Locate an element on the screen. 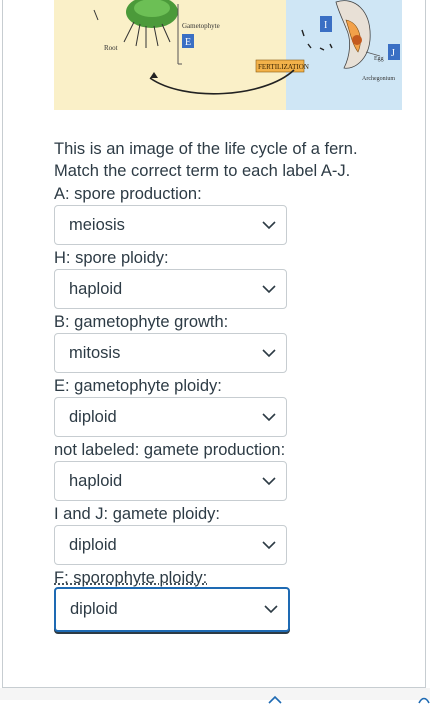  bottom-toolbar is located at coordinates (215, 694).